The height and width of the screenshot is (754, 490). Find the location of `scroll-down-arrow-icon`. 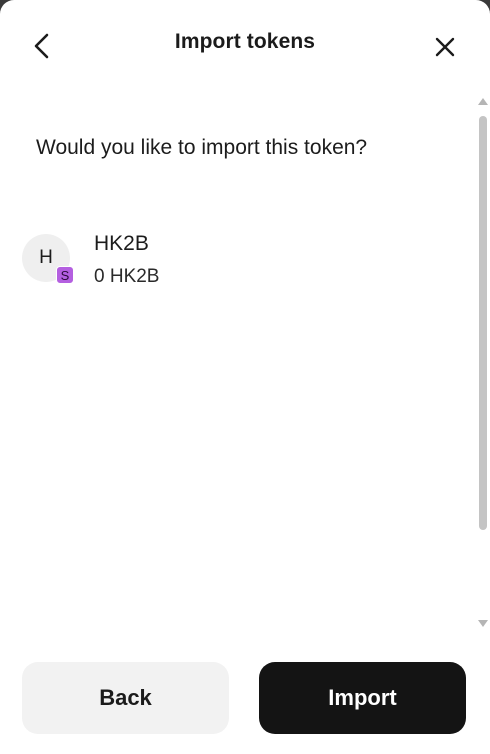

scroll-down-arrow-icon is located at coordinates (483, 623).